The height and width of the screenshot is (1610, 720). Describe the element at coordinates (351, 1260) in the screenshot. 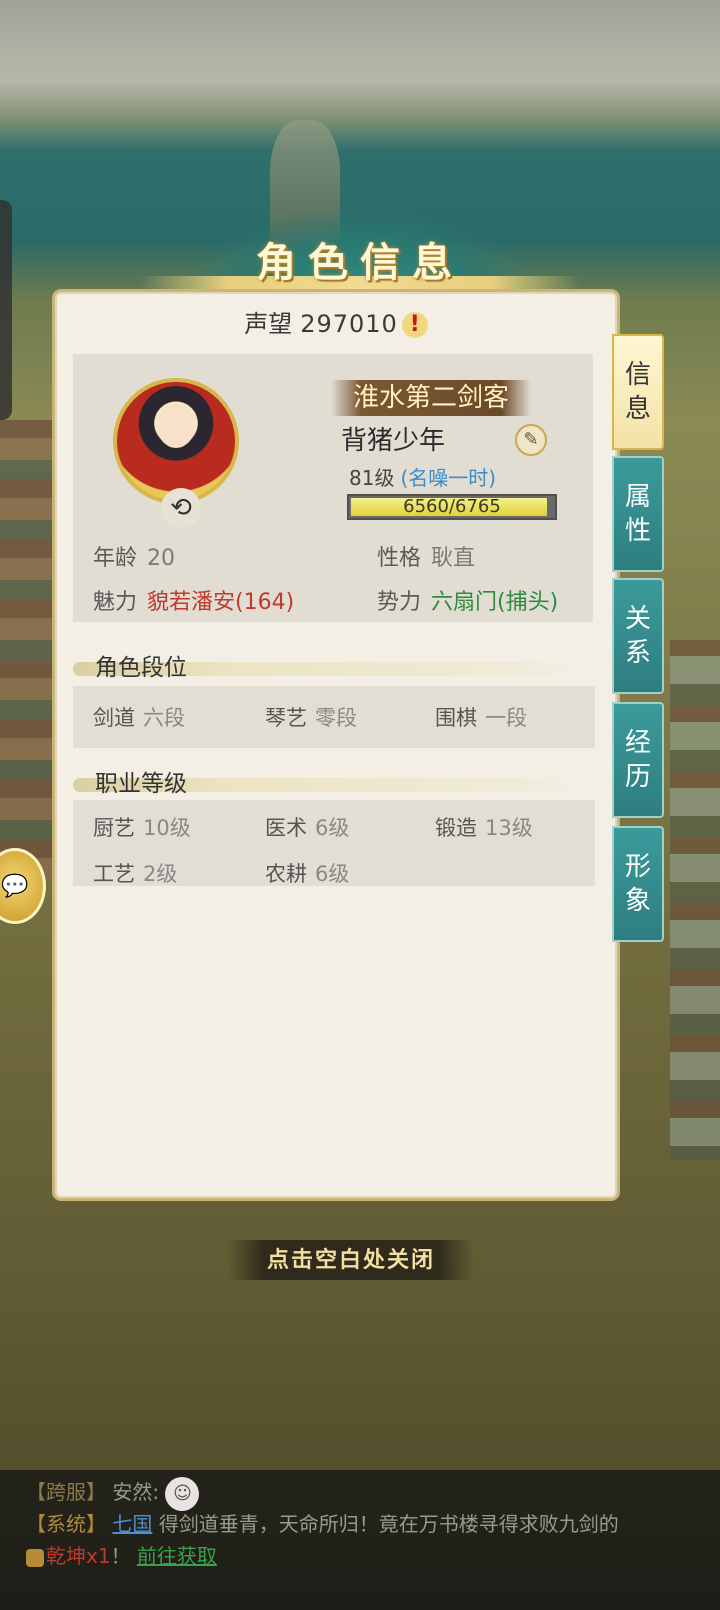

I see `close-hint-button: 点击空白处关闭` at that location.